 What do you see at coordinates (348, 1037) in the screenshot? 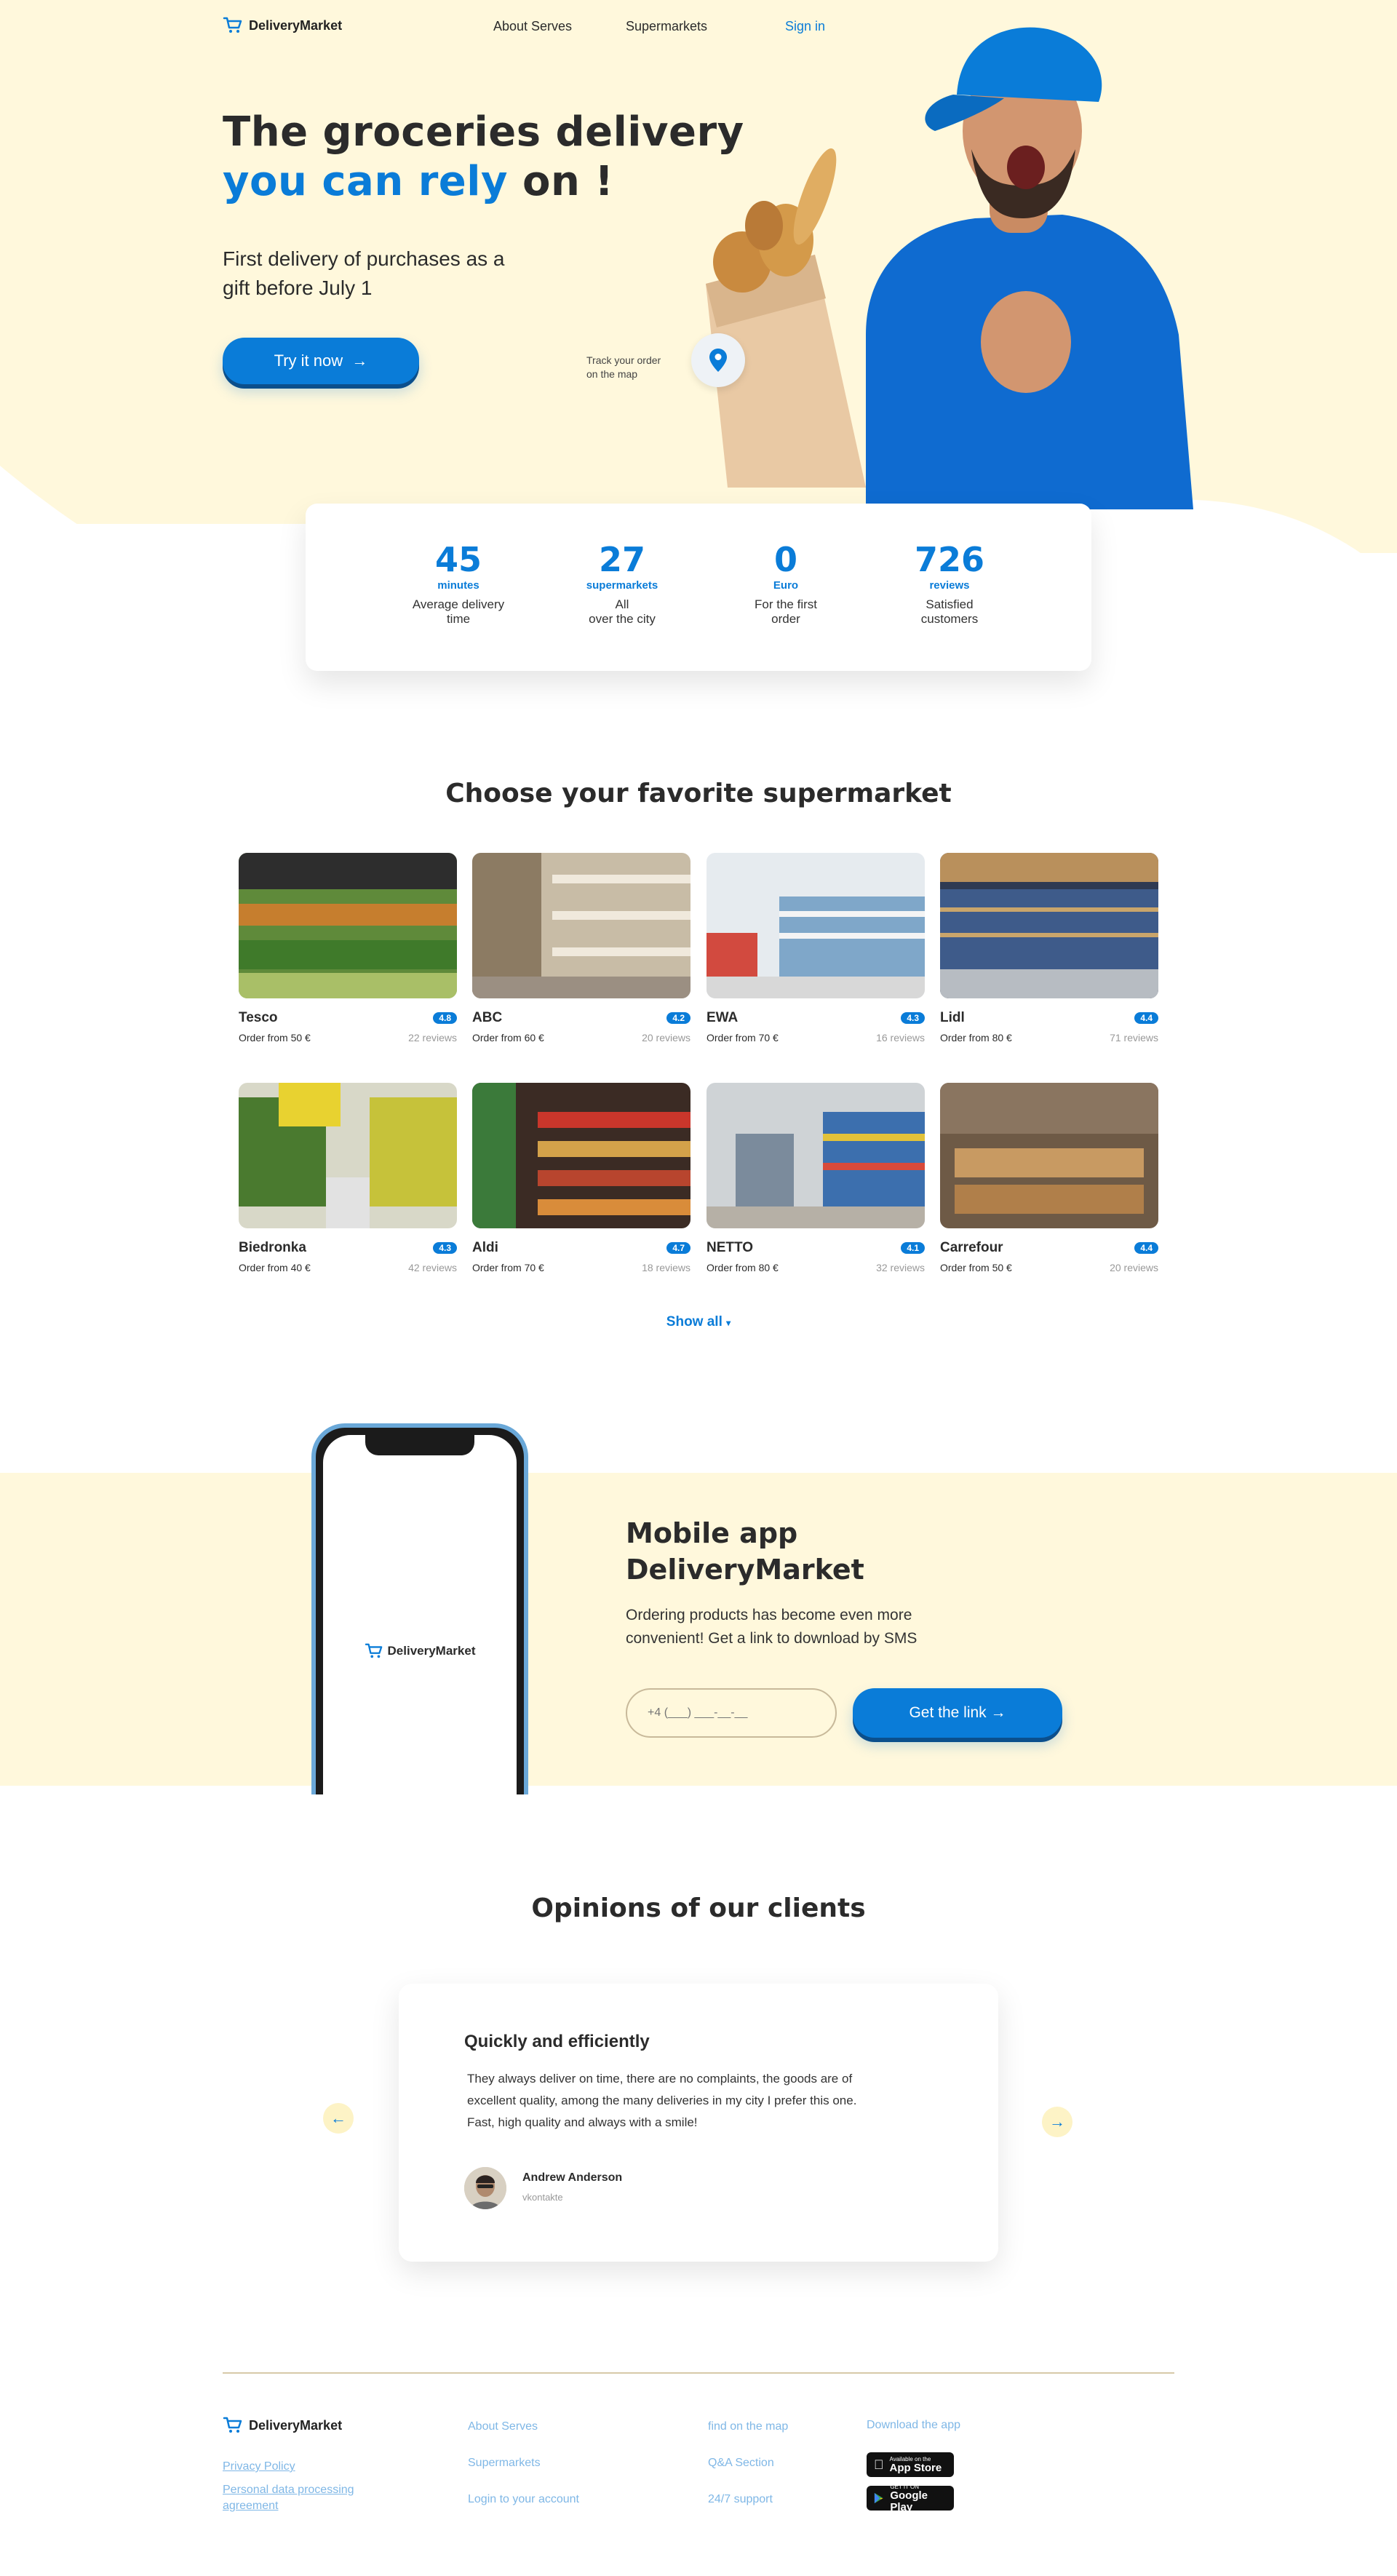
I see `supermarket-meta: Order from 50 € 22 reviews` at bounding box center [348, 1037].